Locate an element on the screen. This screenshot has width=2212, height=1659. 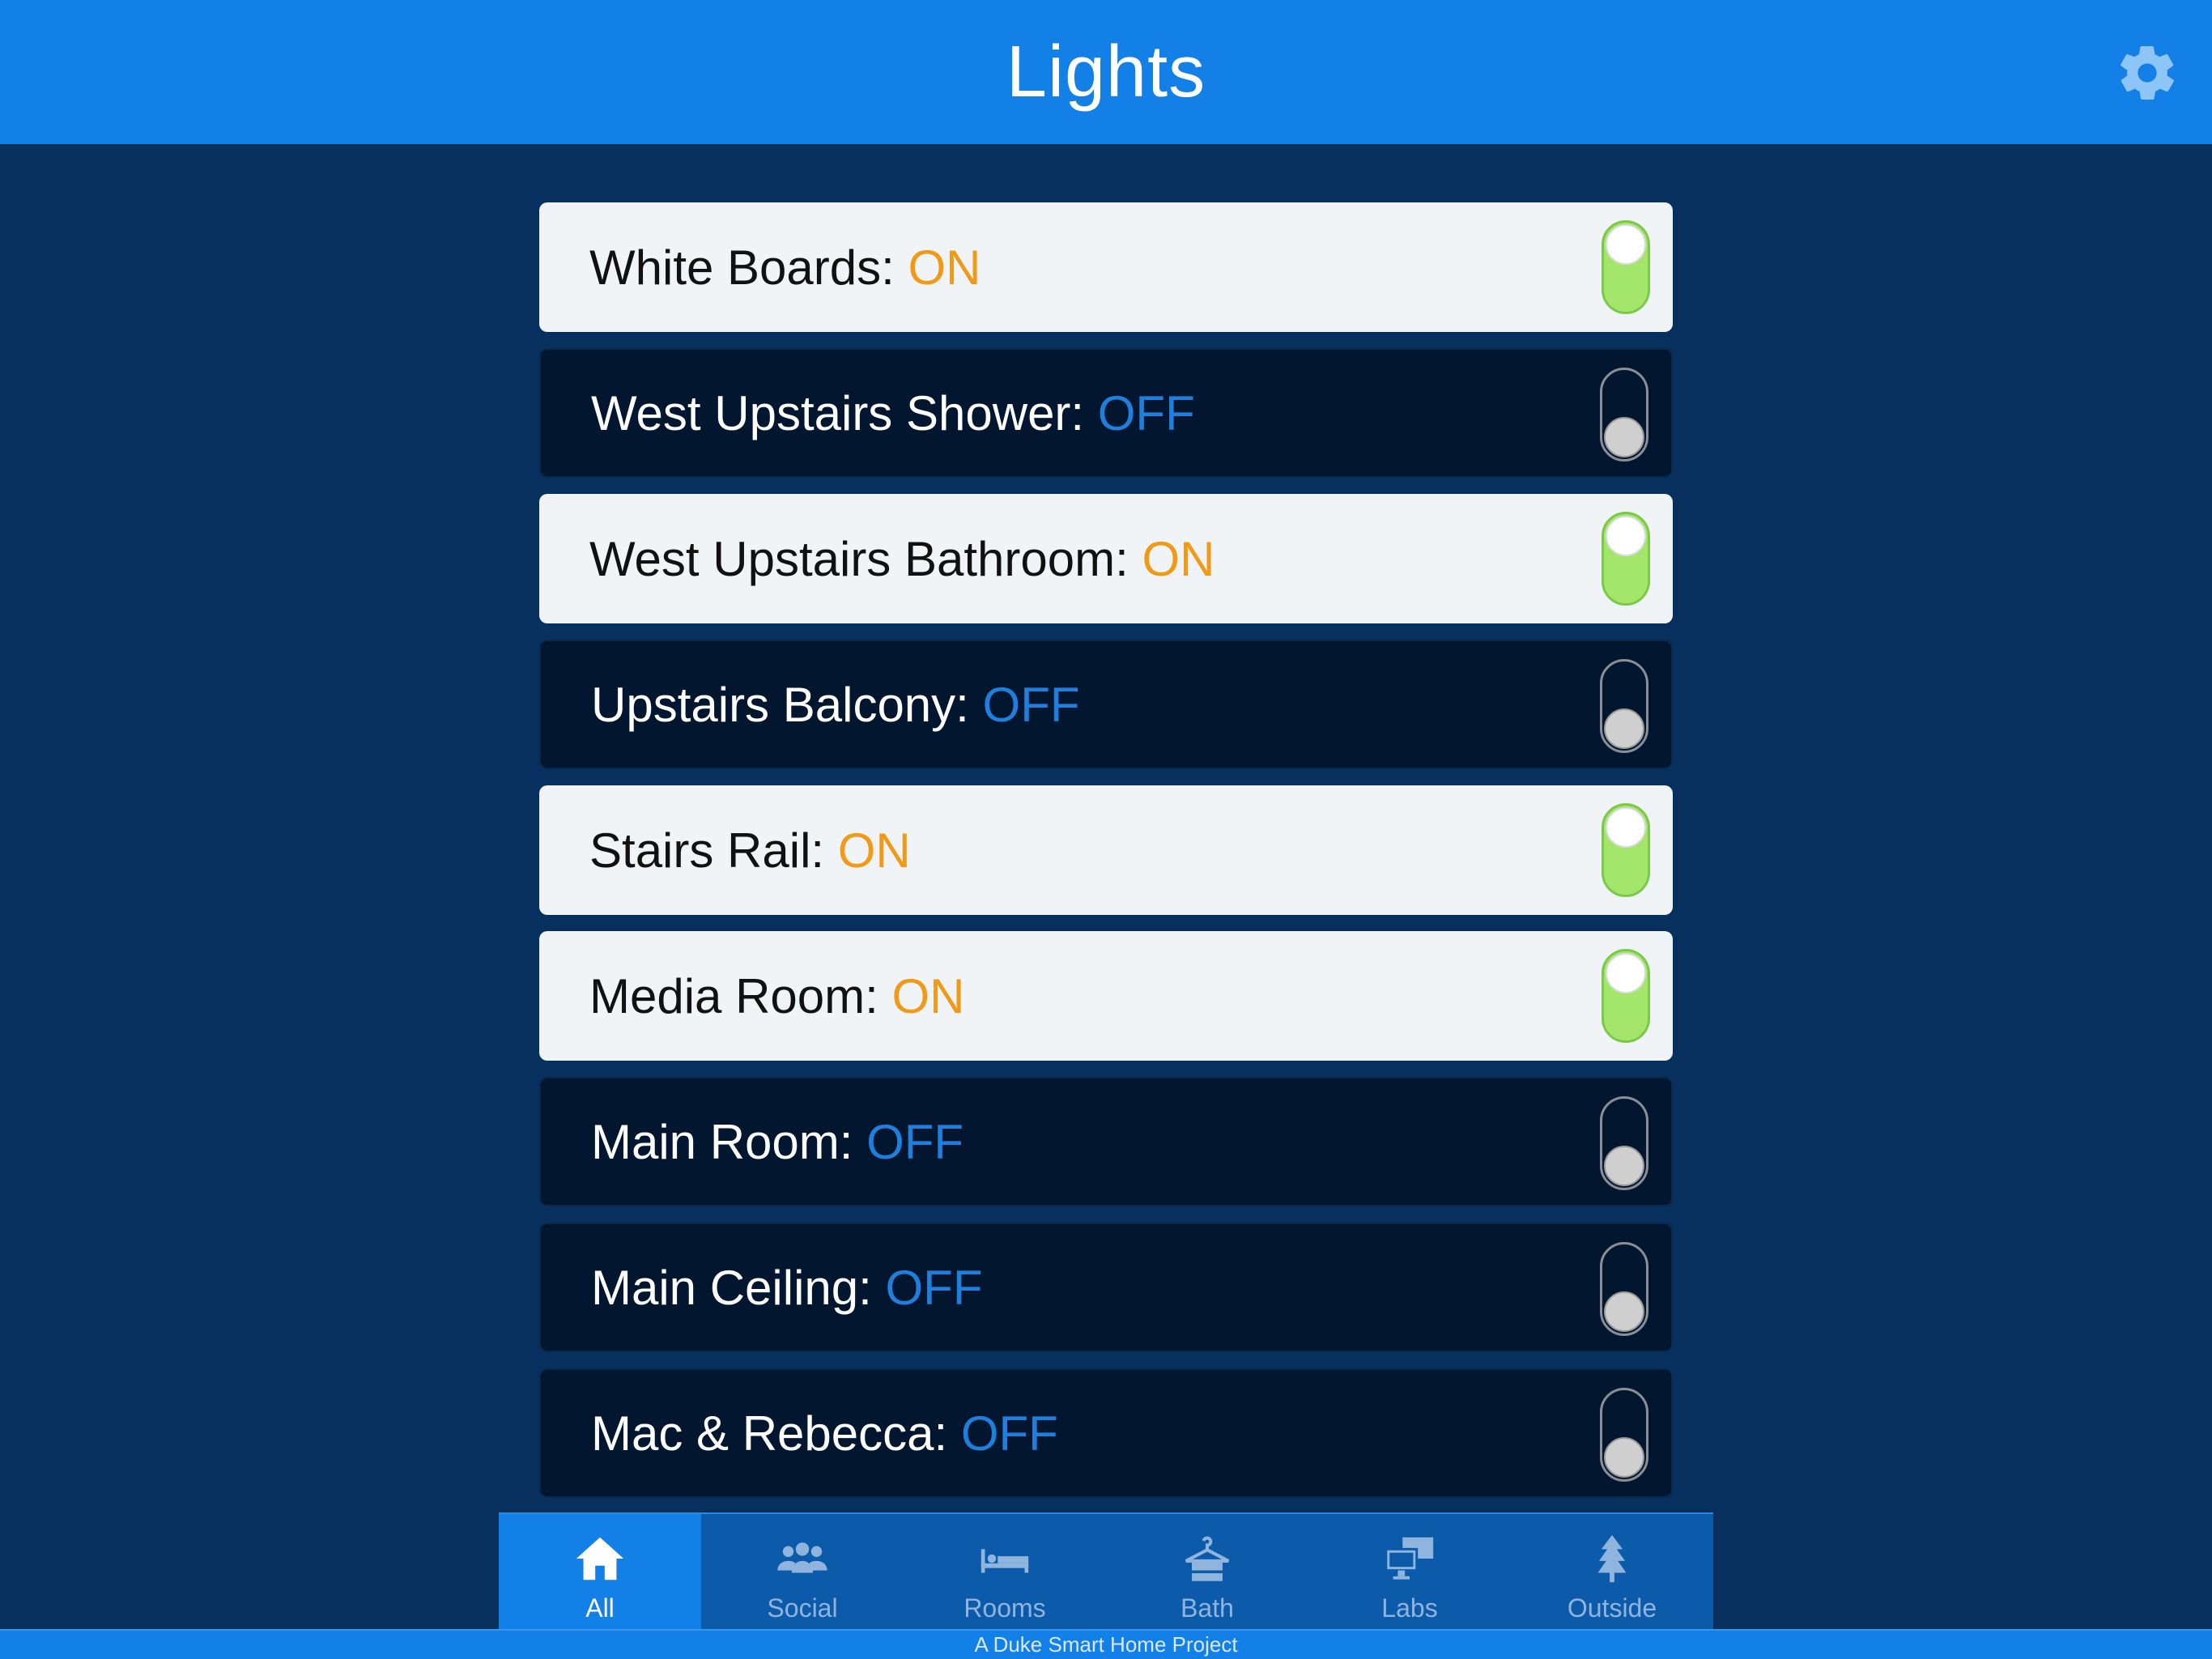
tab-label: Bath is located at coordinates (1207, 1608).